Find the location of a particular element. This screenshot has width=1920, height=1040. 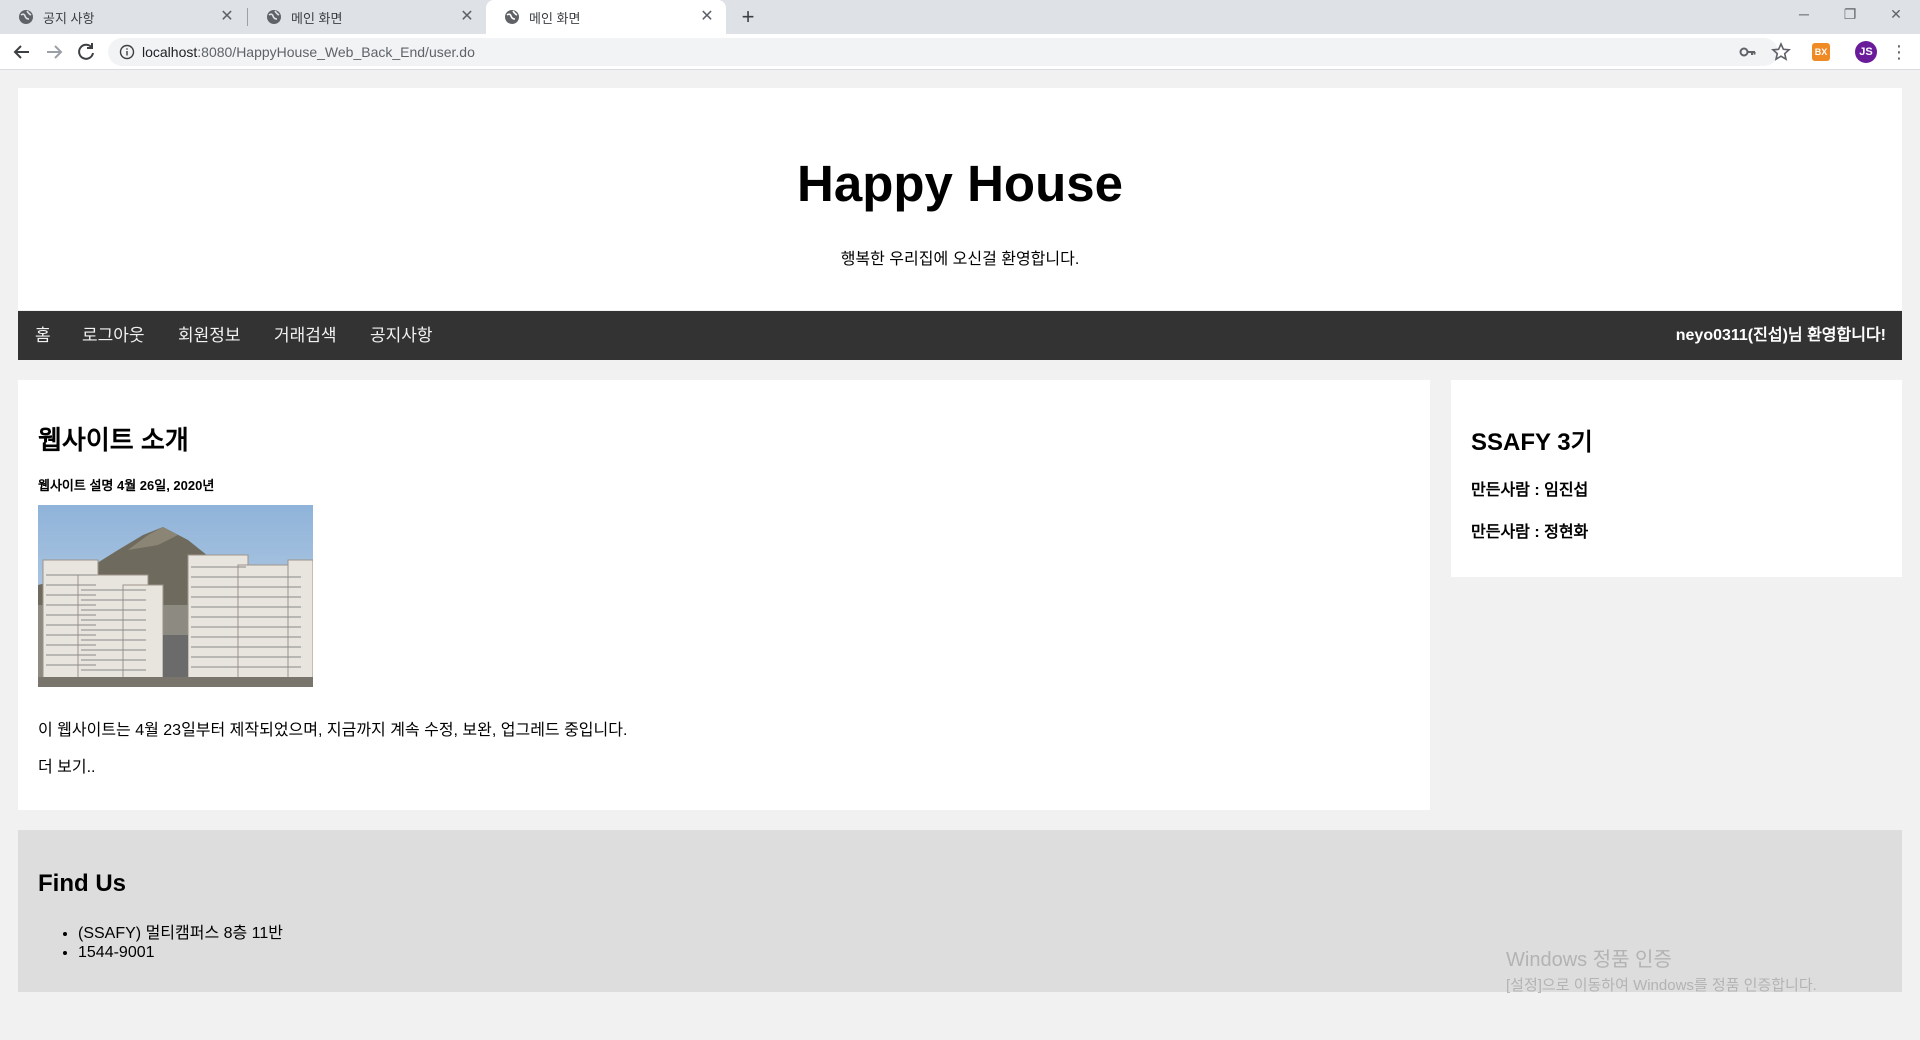

welcome-message: neyo0311(진섭)님 환영합니다! is located at coordinates (1780, 335).